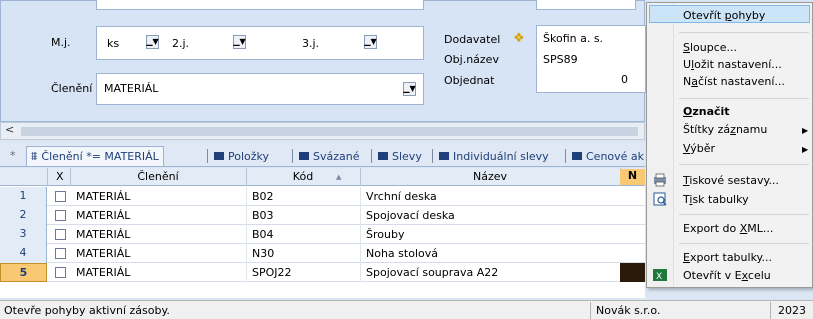 Image resolution: width=813 pixels, height=319 pixels. What do you see at coordinates (624, 79) in the screenshot?
I see `objednat-value: 0` at bounding box center [624, 79].